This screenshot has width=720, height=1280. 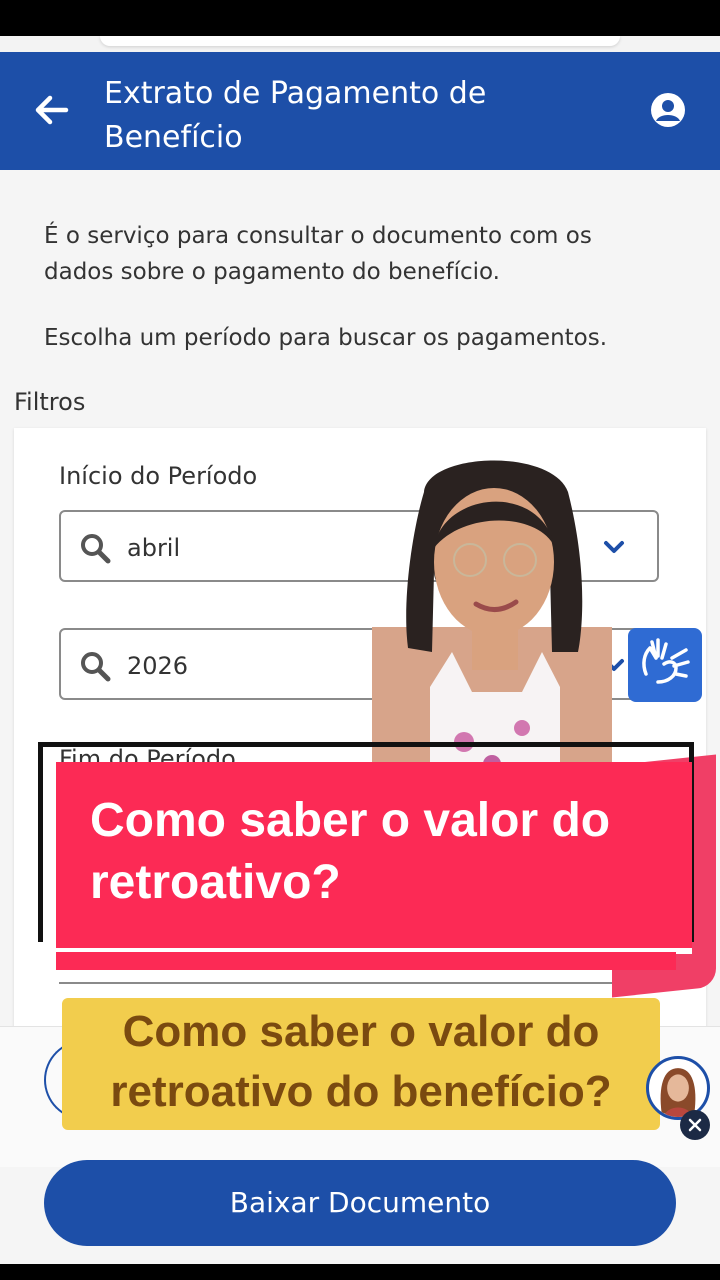 I want to click on presenter-image, so click(x=492, y=621).